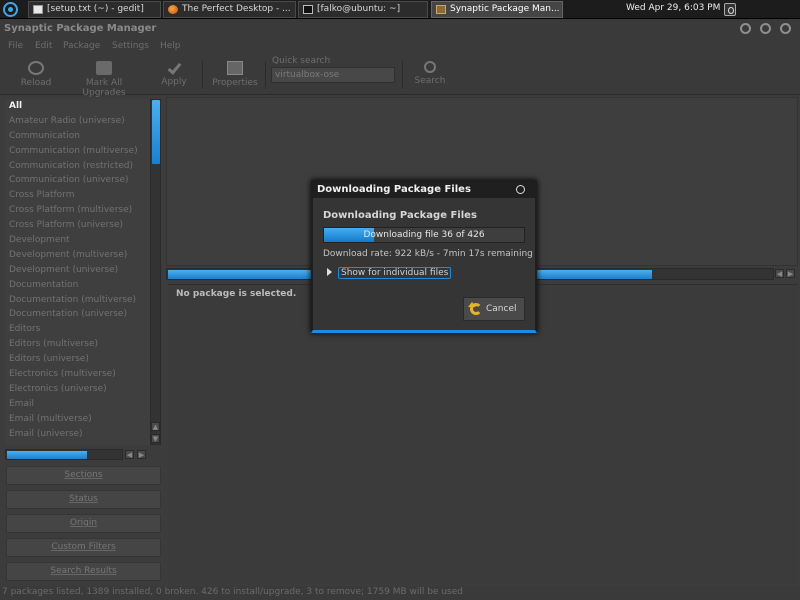 The height and width of the screenshot is (600, 800). What do you see at coordinates (765, 28) in the screenshot?
I see `maximize-icon` at bounding box center [765, 28].